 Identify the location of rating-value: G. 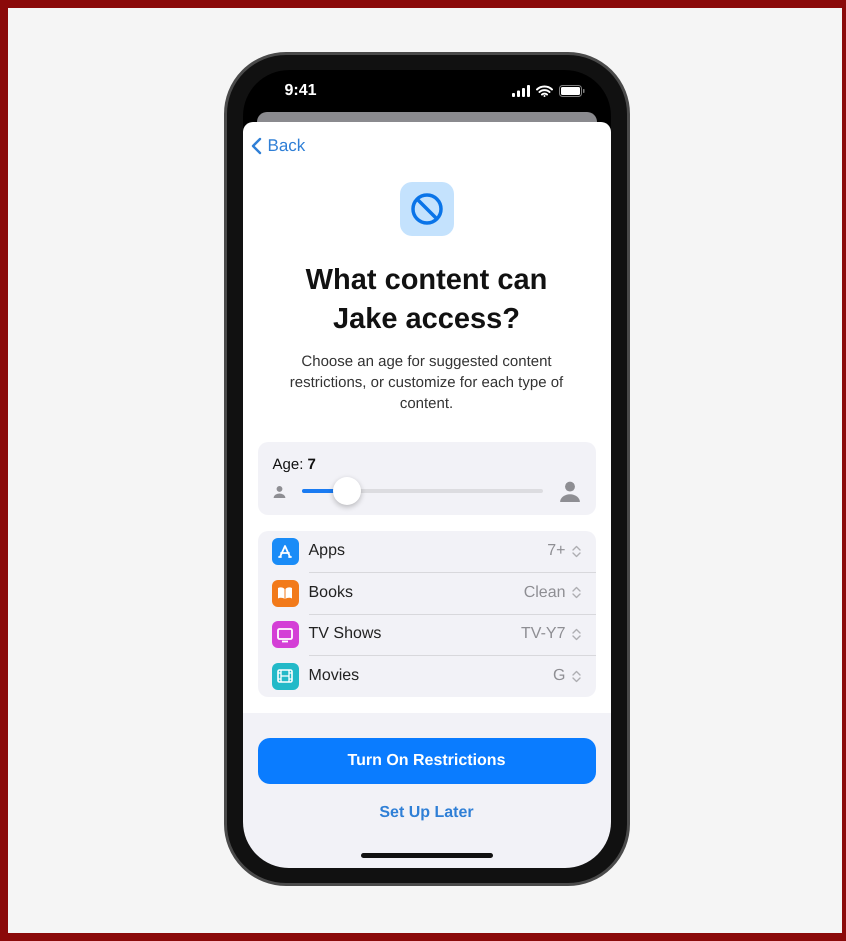
(559, 676).